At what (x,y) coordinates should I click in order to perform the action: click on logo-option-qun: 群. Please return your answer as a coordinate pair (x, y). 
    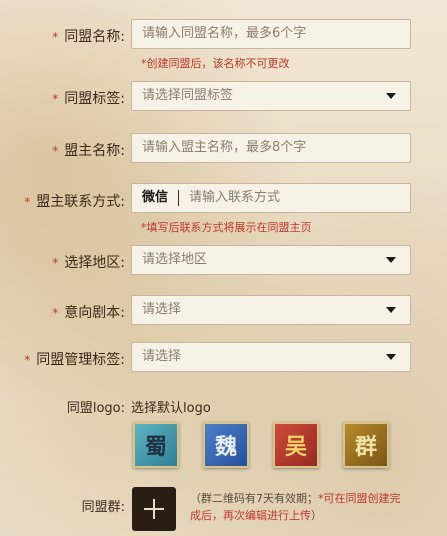
    Looking at the image, I should click on (366, 445).